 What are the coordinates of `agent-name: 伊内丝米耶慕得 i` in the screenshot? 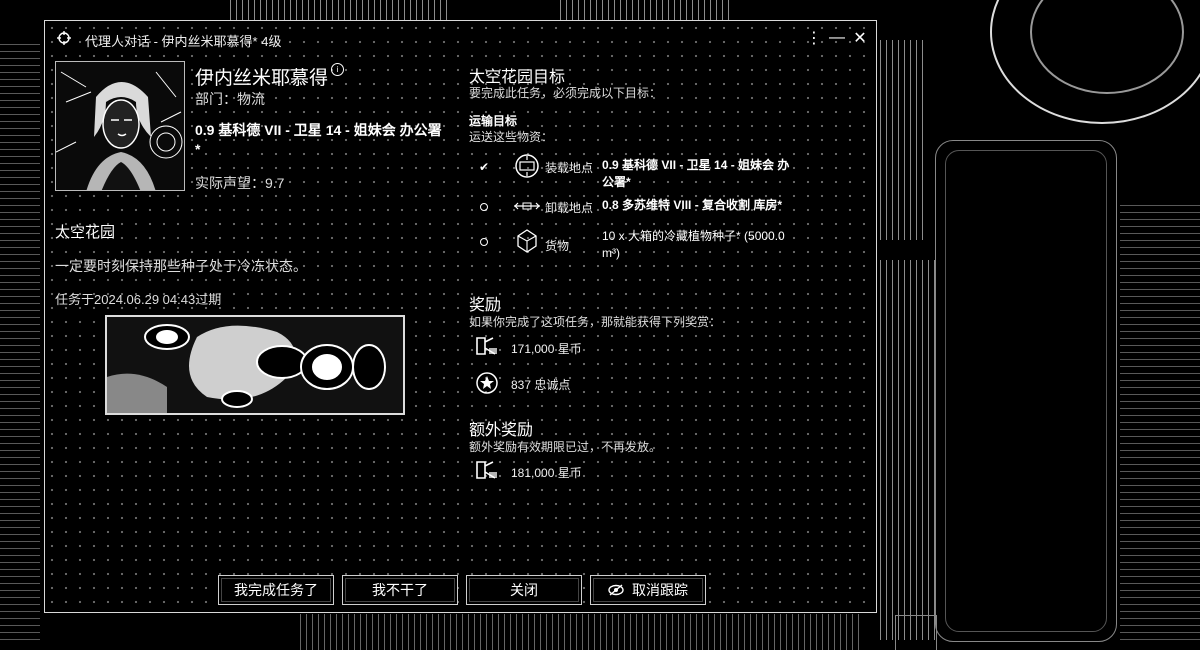 It's located at (270, 76).